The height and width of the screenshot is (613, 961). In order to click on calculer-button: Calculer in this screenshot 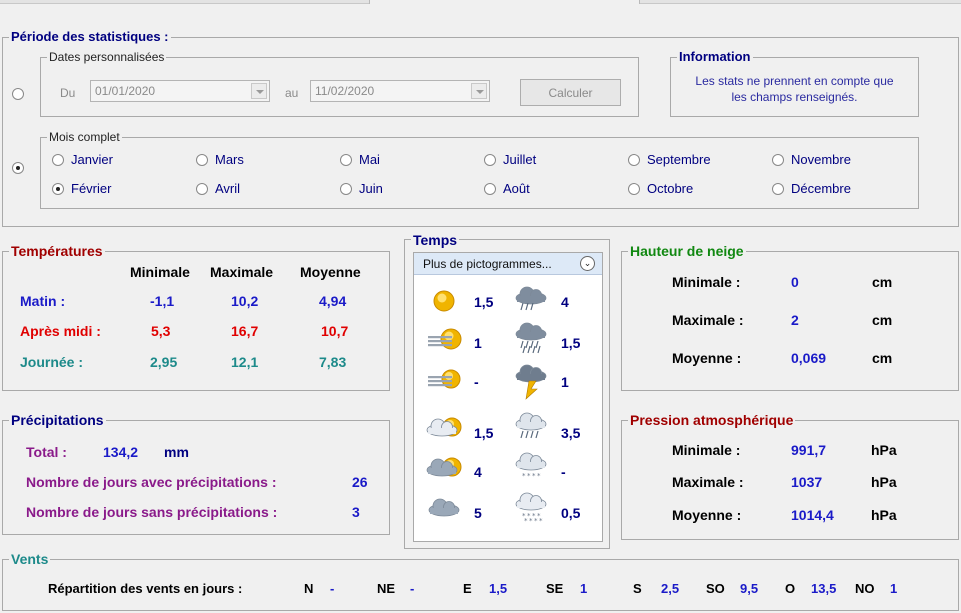, I will do `click(570, 92)`.